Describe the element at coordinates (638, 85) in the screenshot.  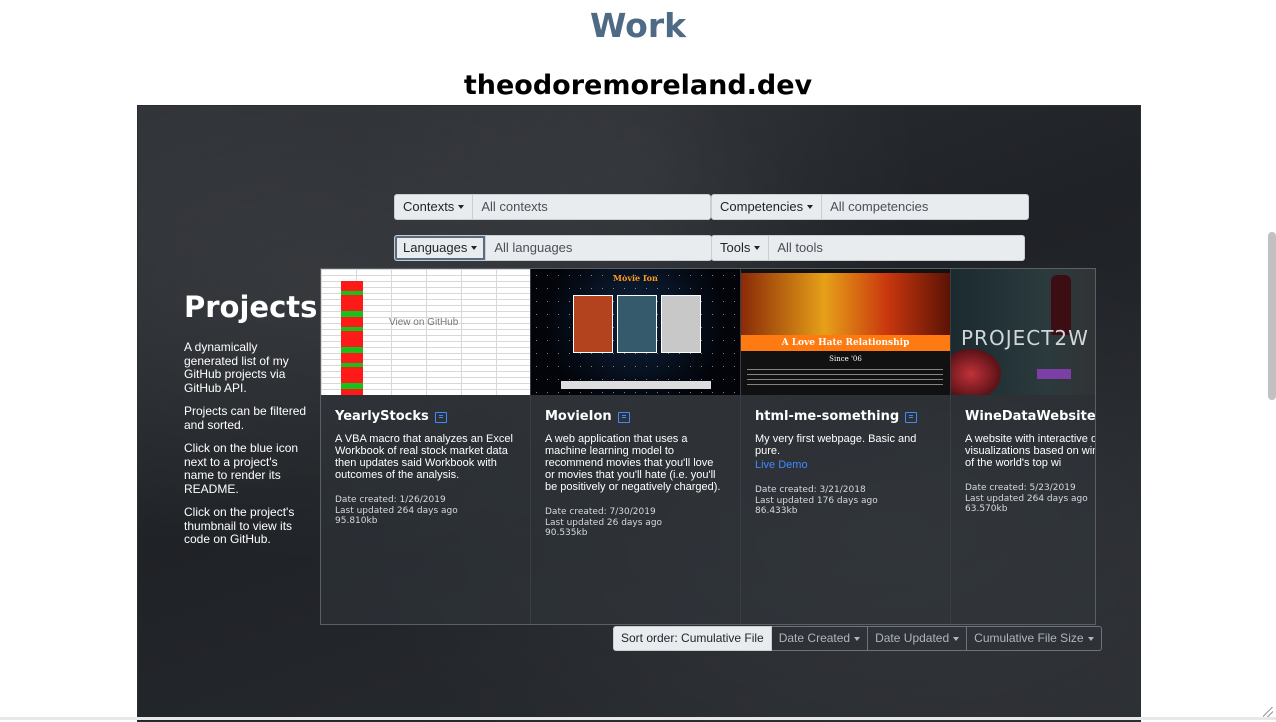
I see `site-name: theodoremoreland.dev` at that location.